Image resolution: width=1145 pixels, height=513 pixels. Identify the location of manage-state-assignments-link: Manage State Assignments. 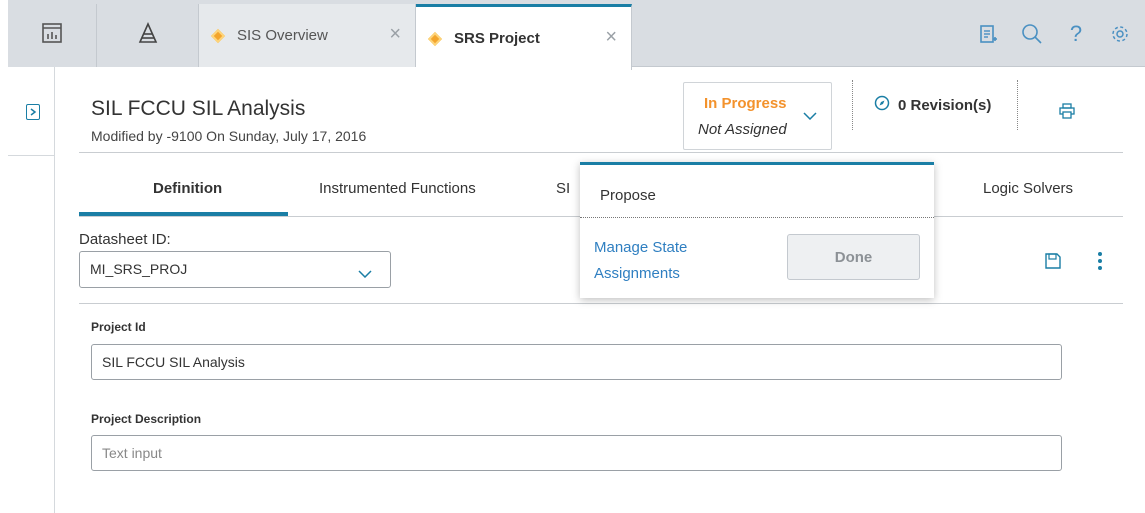
(669, 261).